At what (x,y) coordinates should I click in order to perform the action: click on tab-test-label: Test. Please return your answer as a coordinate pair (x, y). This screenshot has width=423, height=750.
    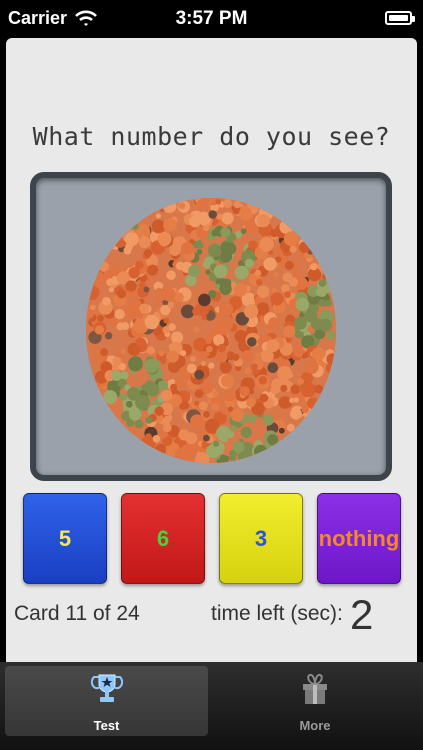
    Looking at the image, I should click on (106, 725).